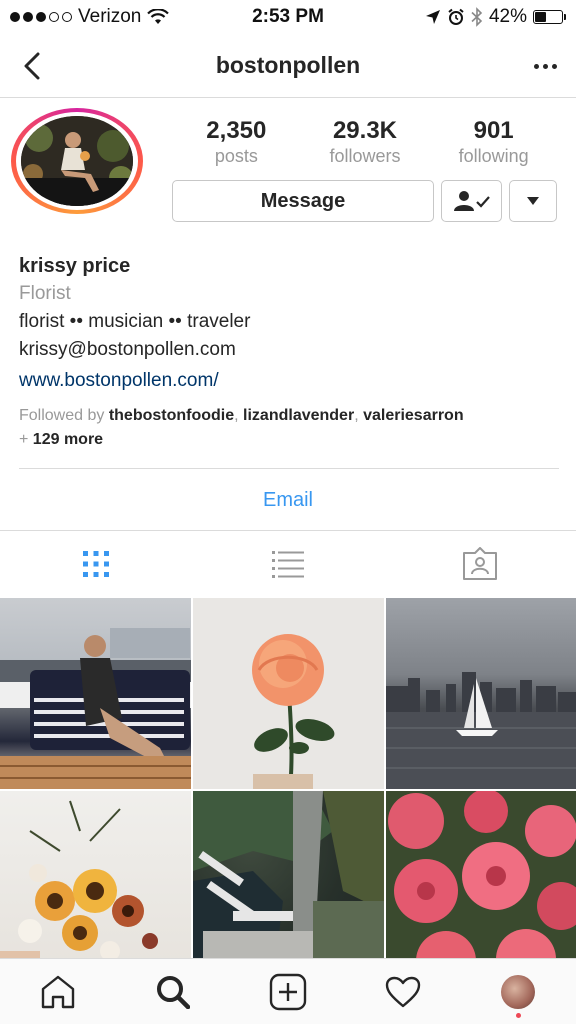  Describe the element at coordinates (507, 16) in the screenshot. I see `battery-percent: 42%` at that location.